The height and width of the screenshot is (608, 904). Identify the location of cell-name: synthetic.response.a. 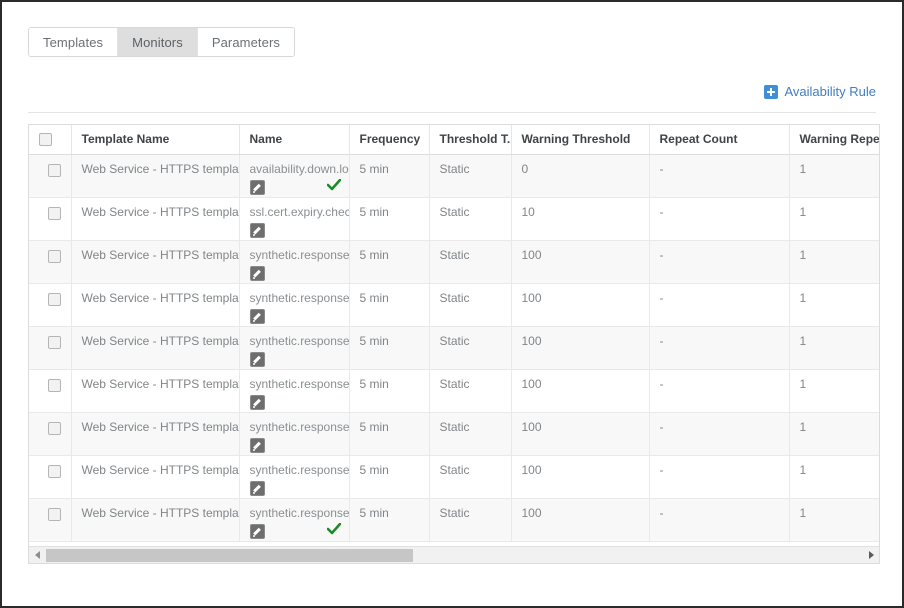
(294, 305).